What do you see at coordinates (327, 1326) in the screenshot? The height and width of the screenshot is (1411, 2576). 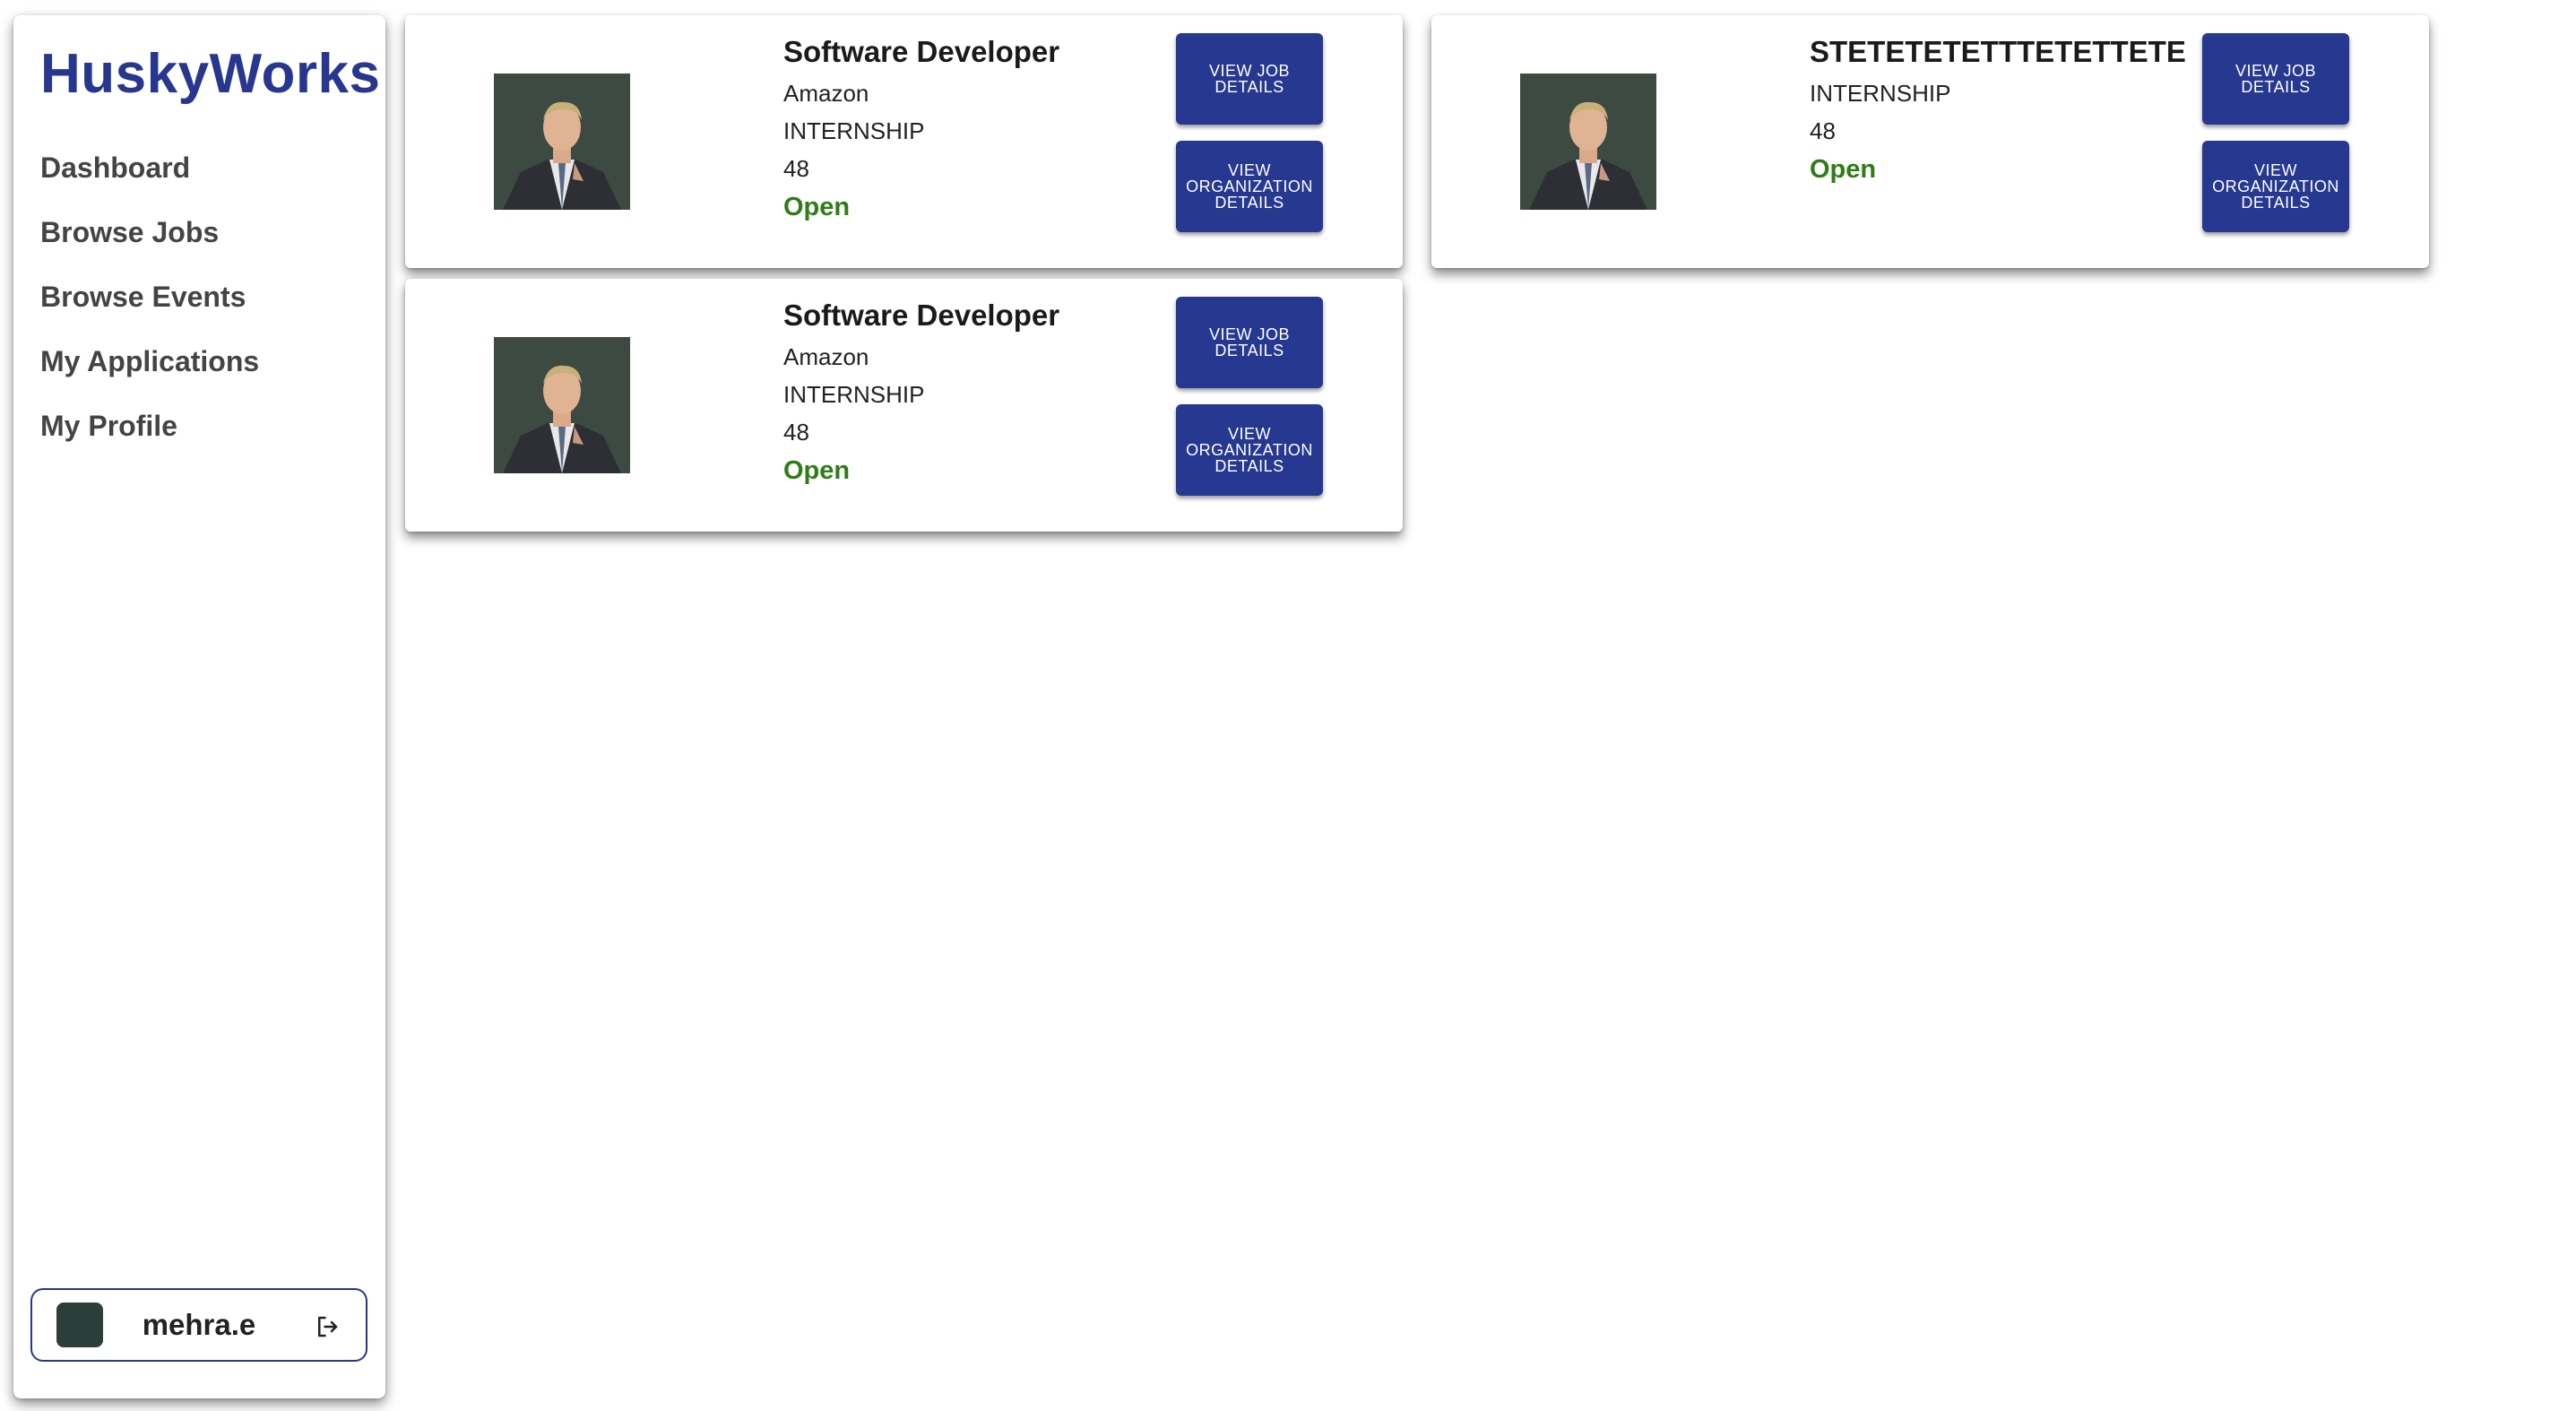 I see `logout-icon` at bounding box center [327, 1326].